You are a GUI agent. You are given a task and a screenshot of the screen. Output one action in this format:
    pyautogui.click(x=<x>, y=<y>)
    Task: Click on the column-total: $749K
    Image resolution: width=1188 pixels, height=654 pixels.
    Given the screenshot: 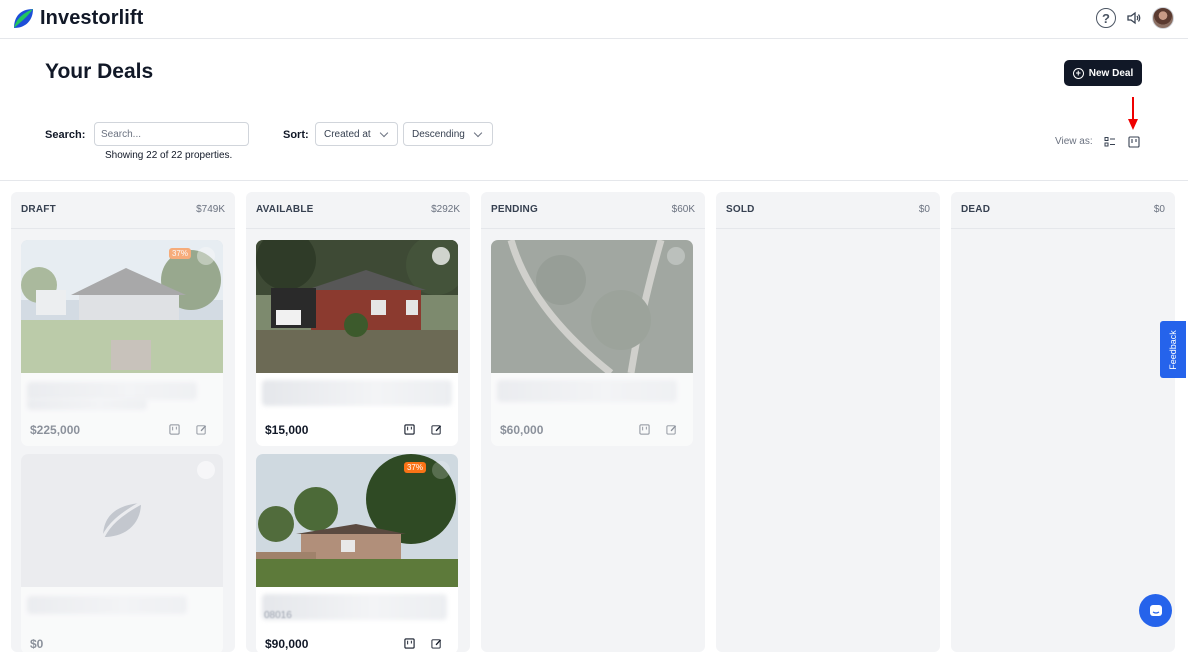 What is the action you would take?
    pyautogui.click(x=210, y=209)
    